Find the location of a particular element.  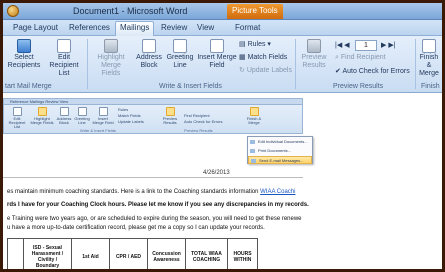

inset-auto-check: Auto Check for Errors is located at coordinates (203, 121).